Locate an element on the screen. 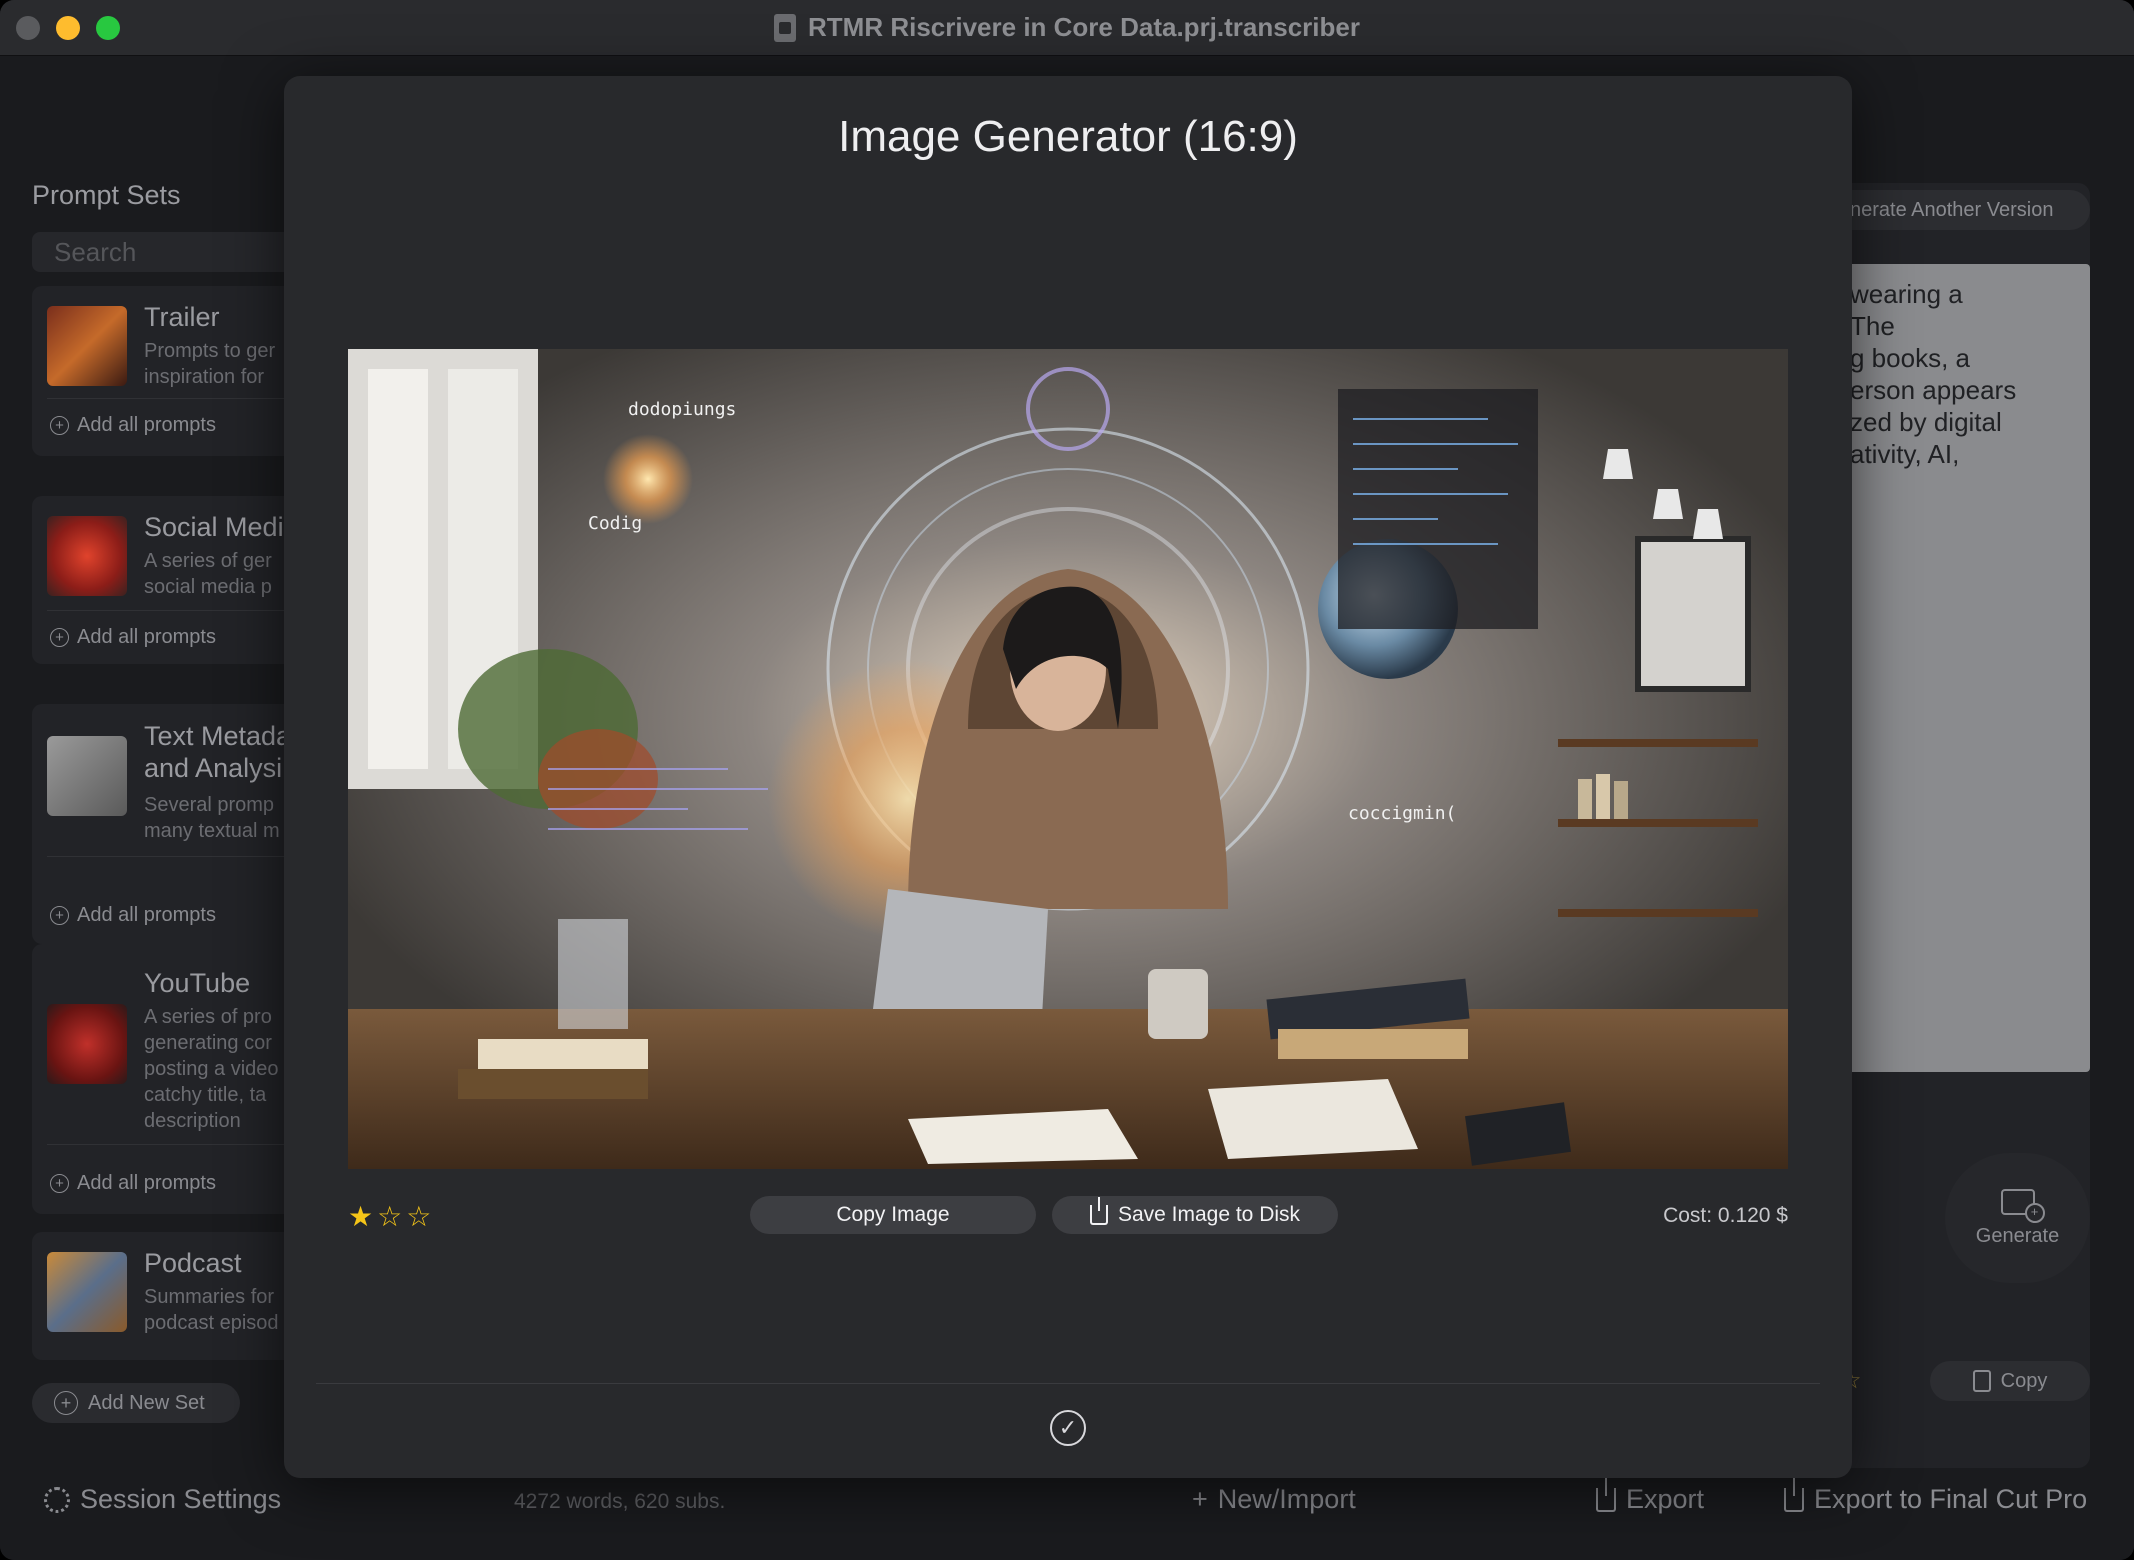 Image resolution: width=2134 pixels, height=1560 pixels. sheet-title: Image Generator (16:9) is located at coordinates (1068, 136).